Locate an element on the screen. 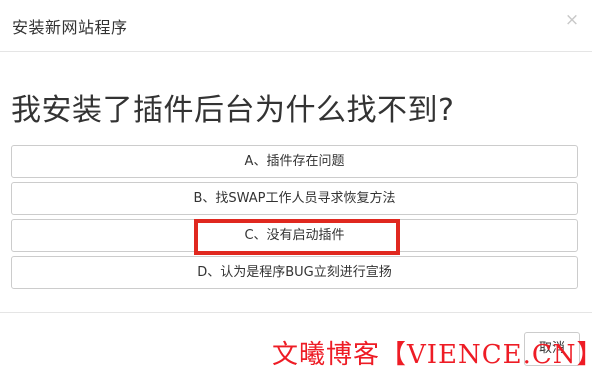 The width and height of the screenshot is (592, 376). dialog-header: 安装新网站程序 × is located at coordinates (296, 26).